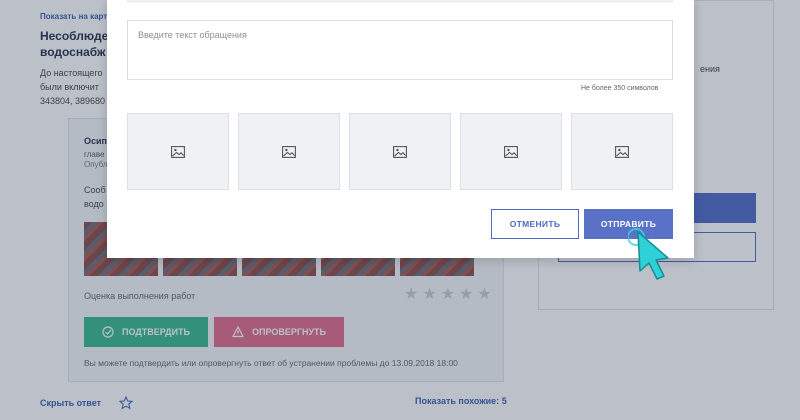 This screenshot has width=800, height=420. Describe the element at coordinates (400, 50) in the screenshot. I see `appeal-text-input: Введите текст обращения` at that location.